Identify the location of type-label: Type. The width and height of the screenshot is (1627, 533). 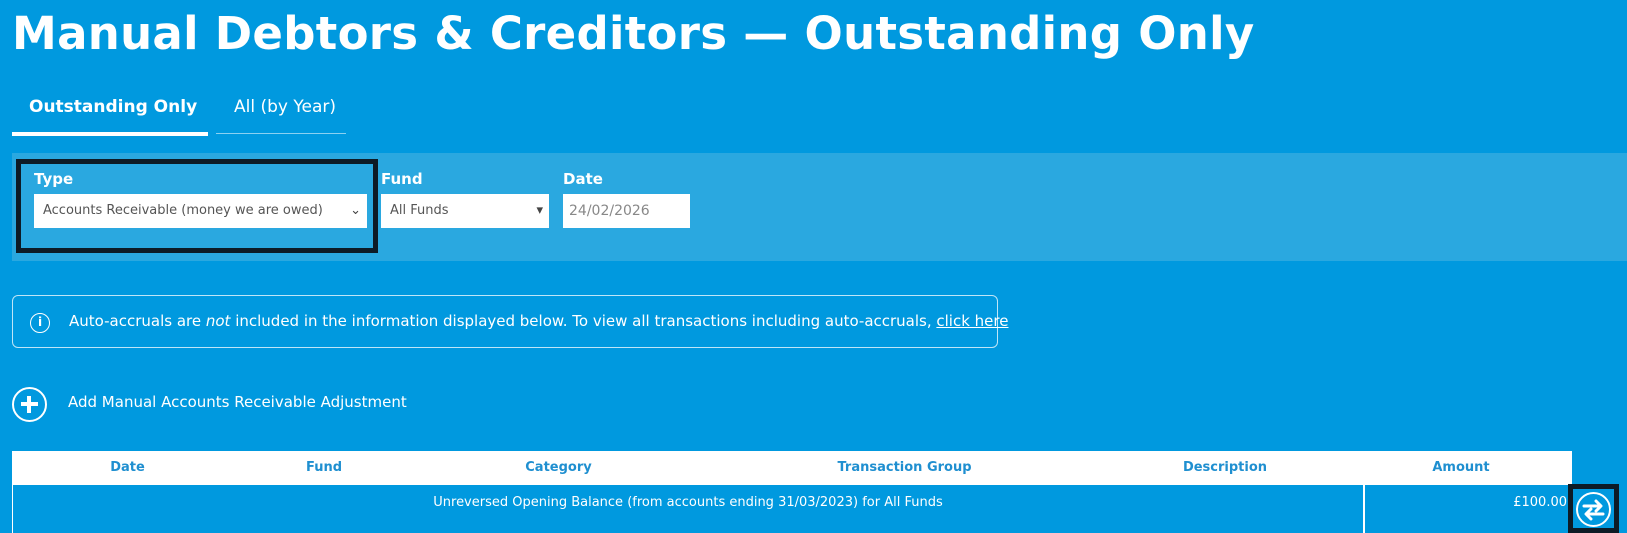
(54, 179).